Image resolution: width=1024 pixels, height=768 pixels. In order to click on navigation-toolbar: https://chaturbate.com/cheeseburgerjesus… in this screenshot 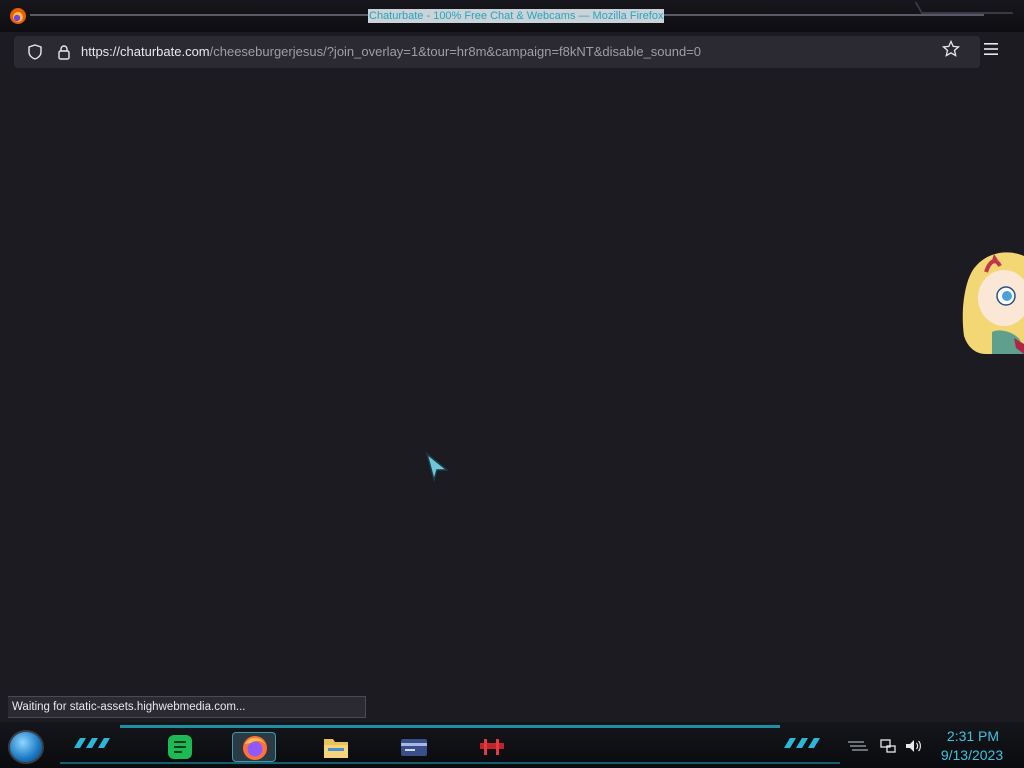, I will do `click(512, 52)`.